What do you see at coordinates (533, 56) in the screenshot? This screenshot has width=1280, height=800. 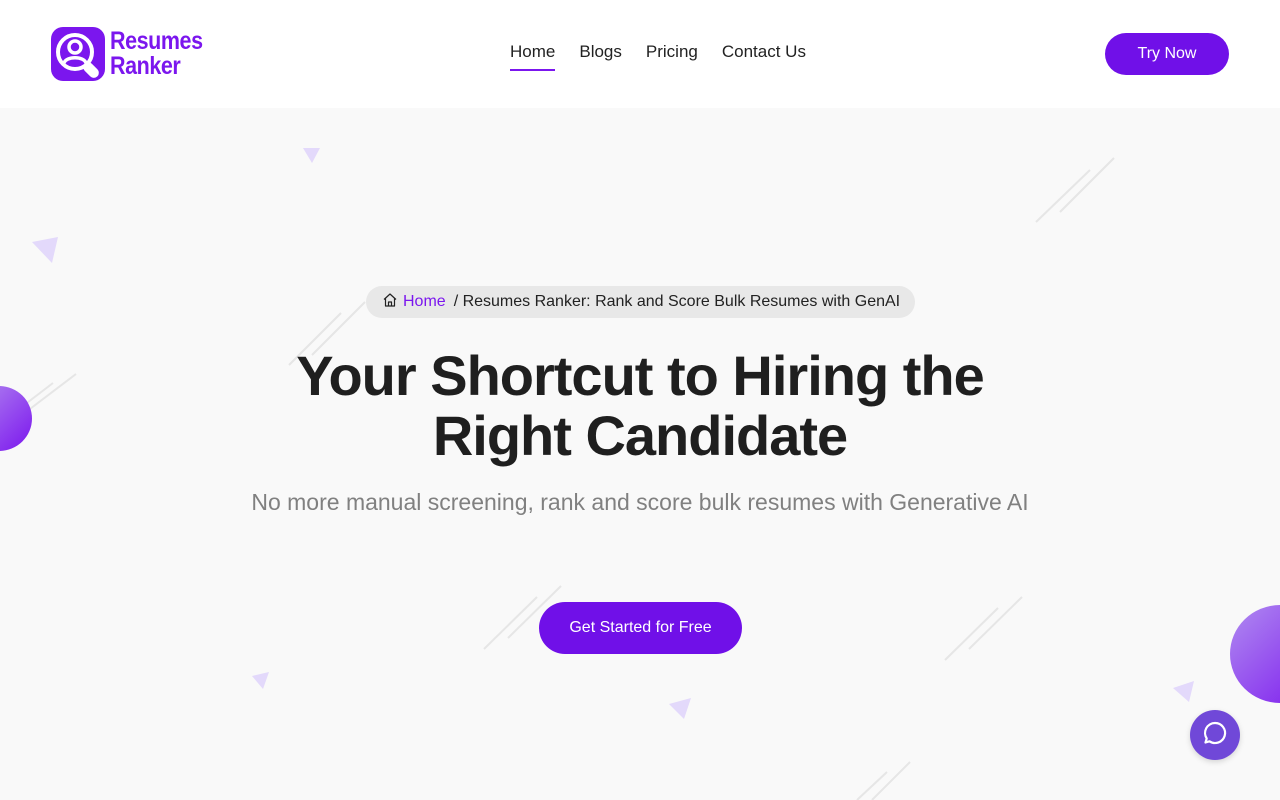 I see `nav-home: Home` at bounding box center [533, 56].